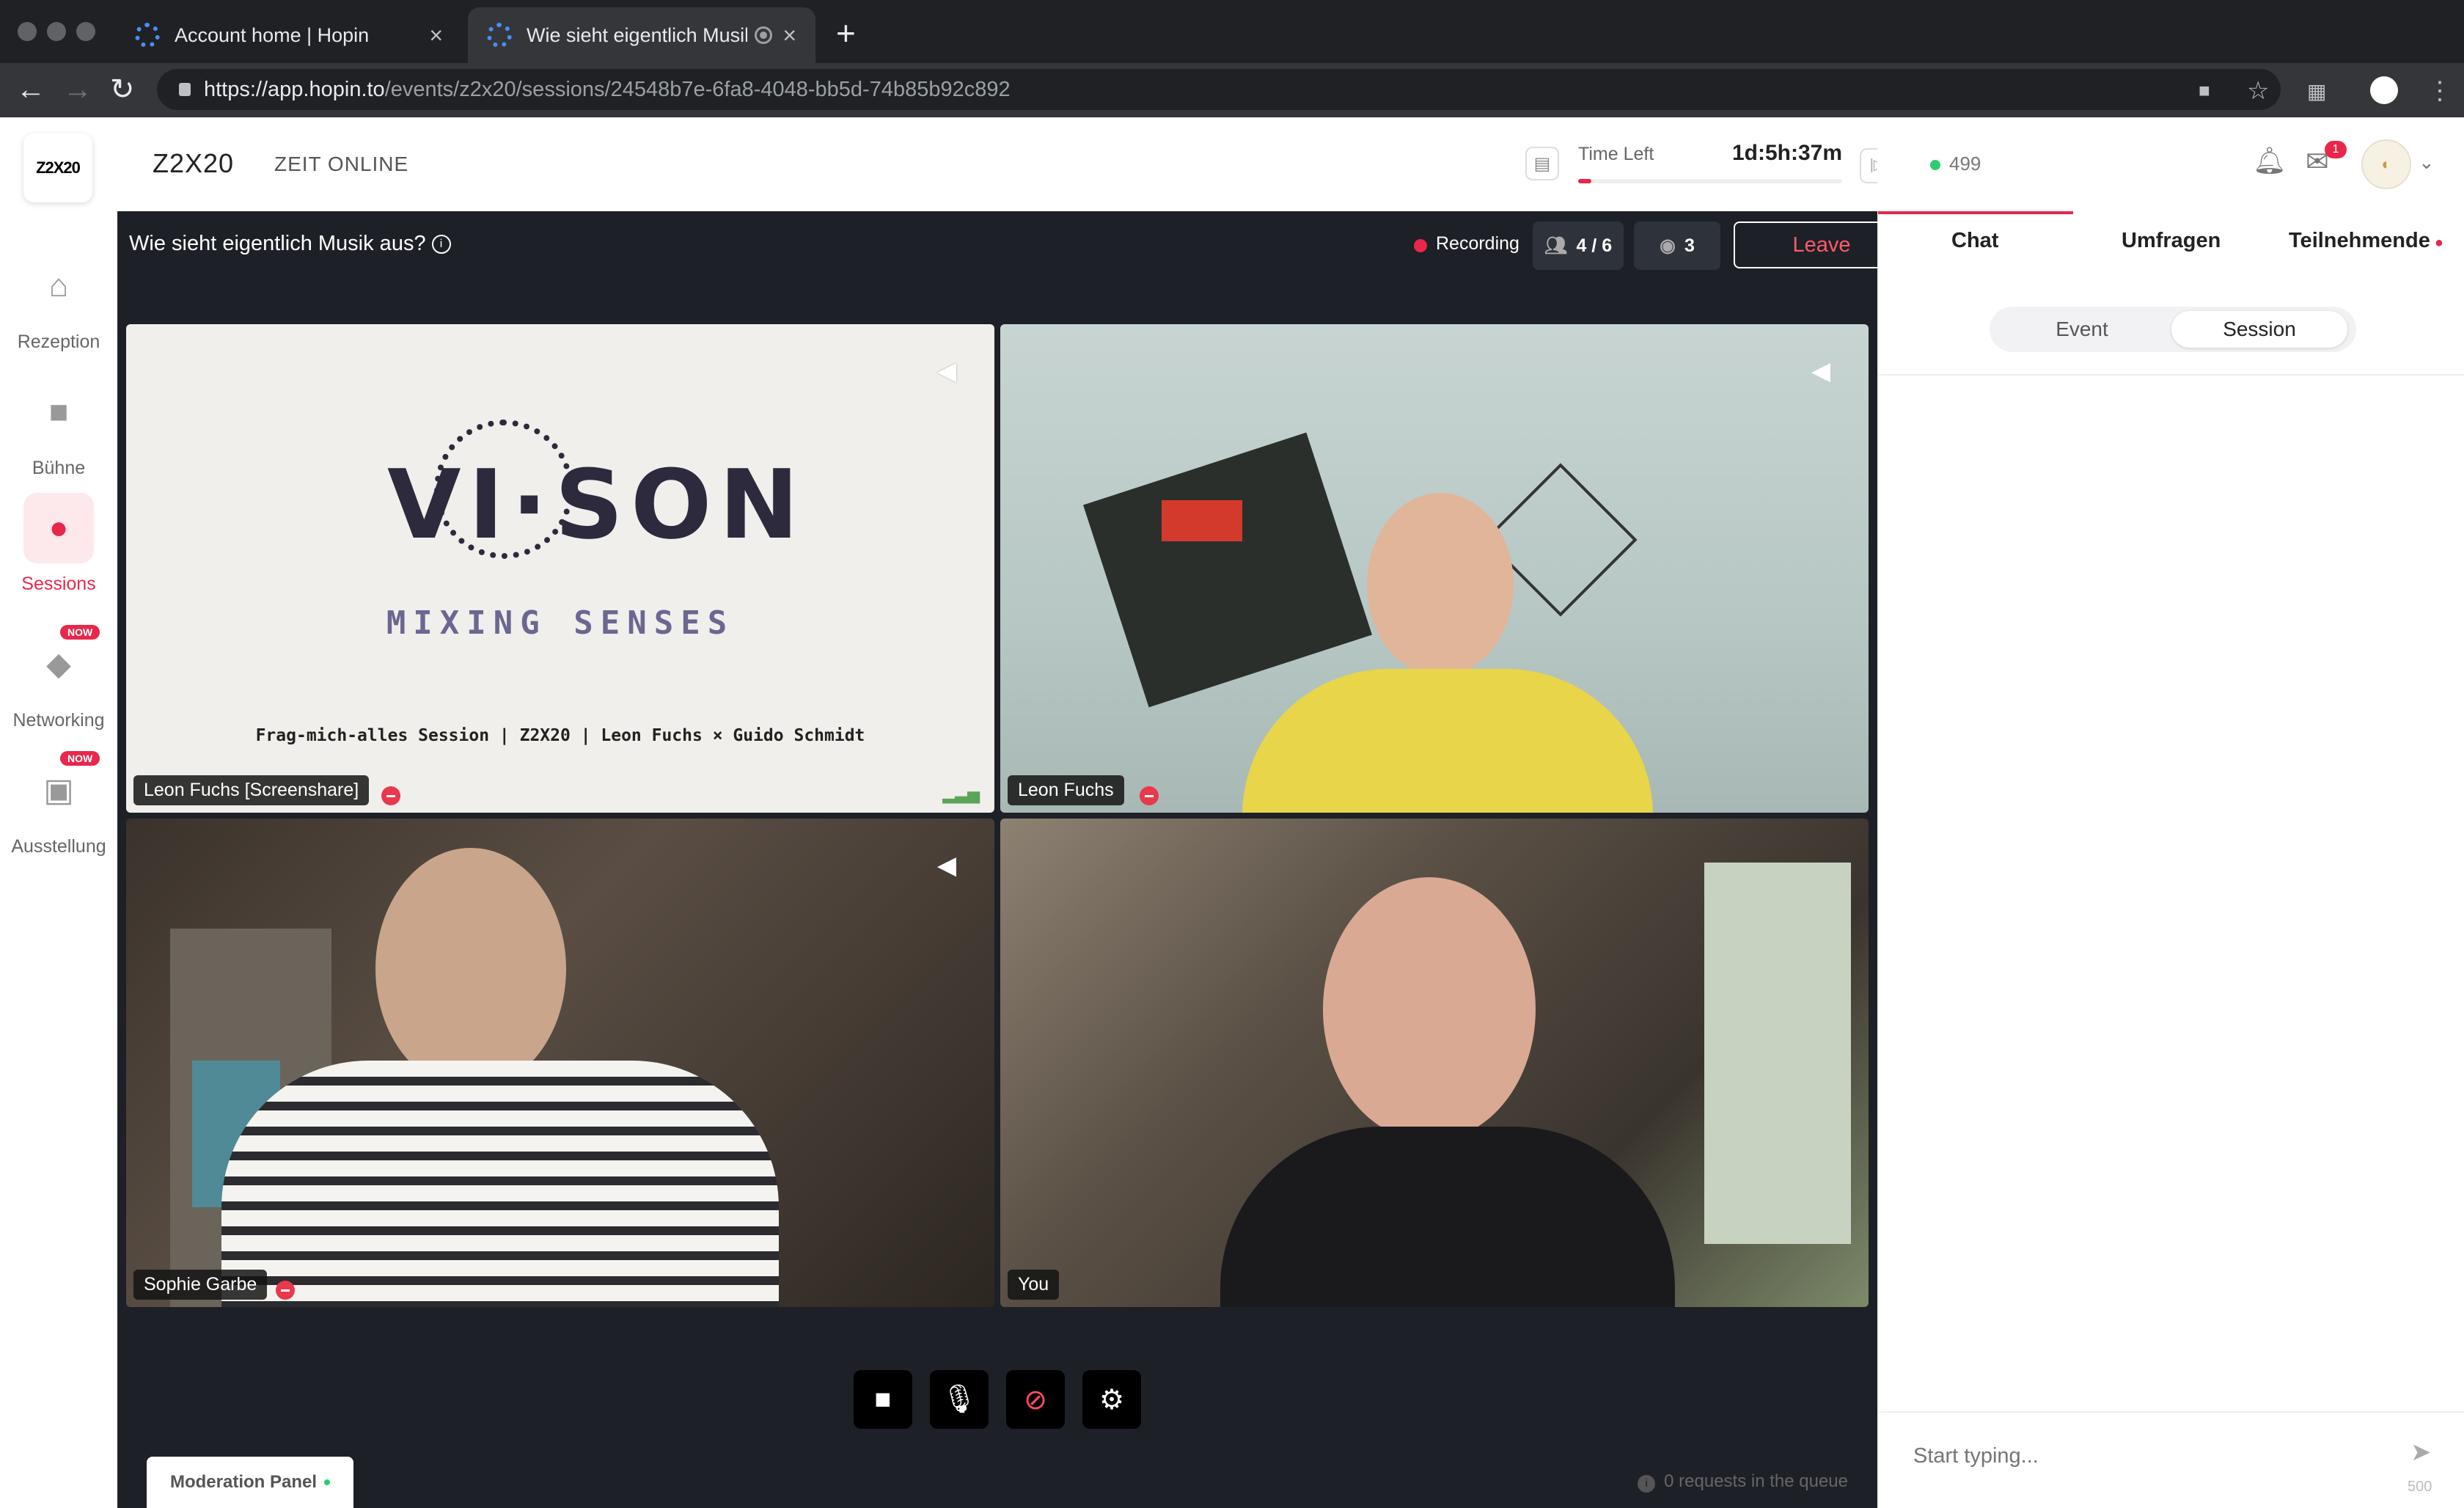 The width and height of the screenshot is (2464, 1508). I want to click on tile-name-label: Leon Fuchs, so click(1066, 790).